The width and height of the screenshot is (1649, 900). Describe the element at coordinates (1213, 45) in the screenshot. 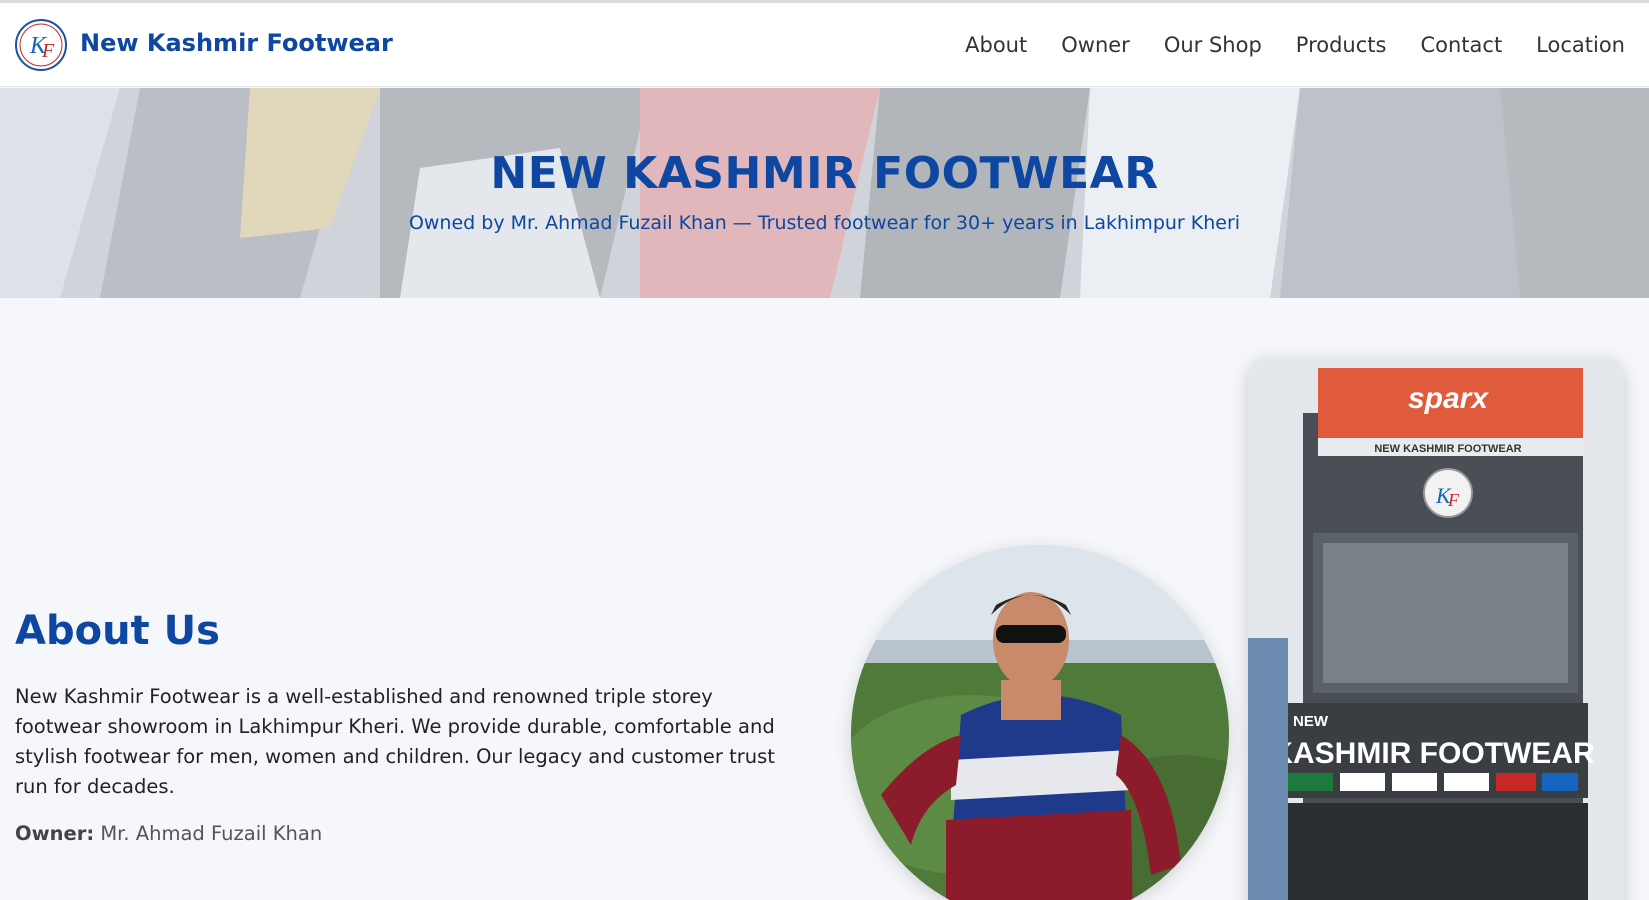

I see `nav-our-shop: Our Shop` at that location.